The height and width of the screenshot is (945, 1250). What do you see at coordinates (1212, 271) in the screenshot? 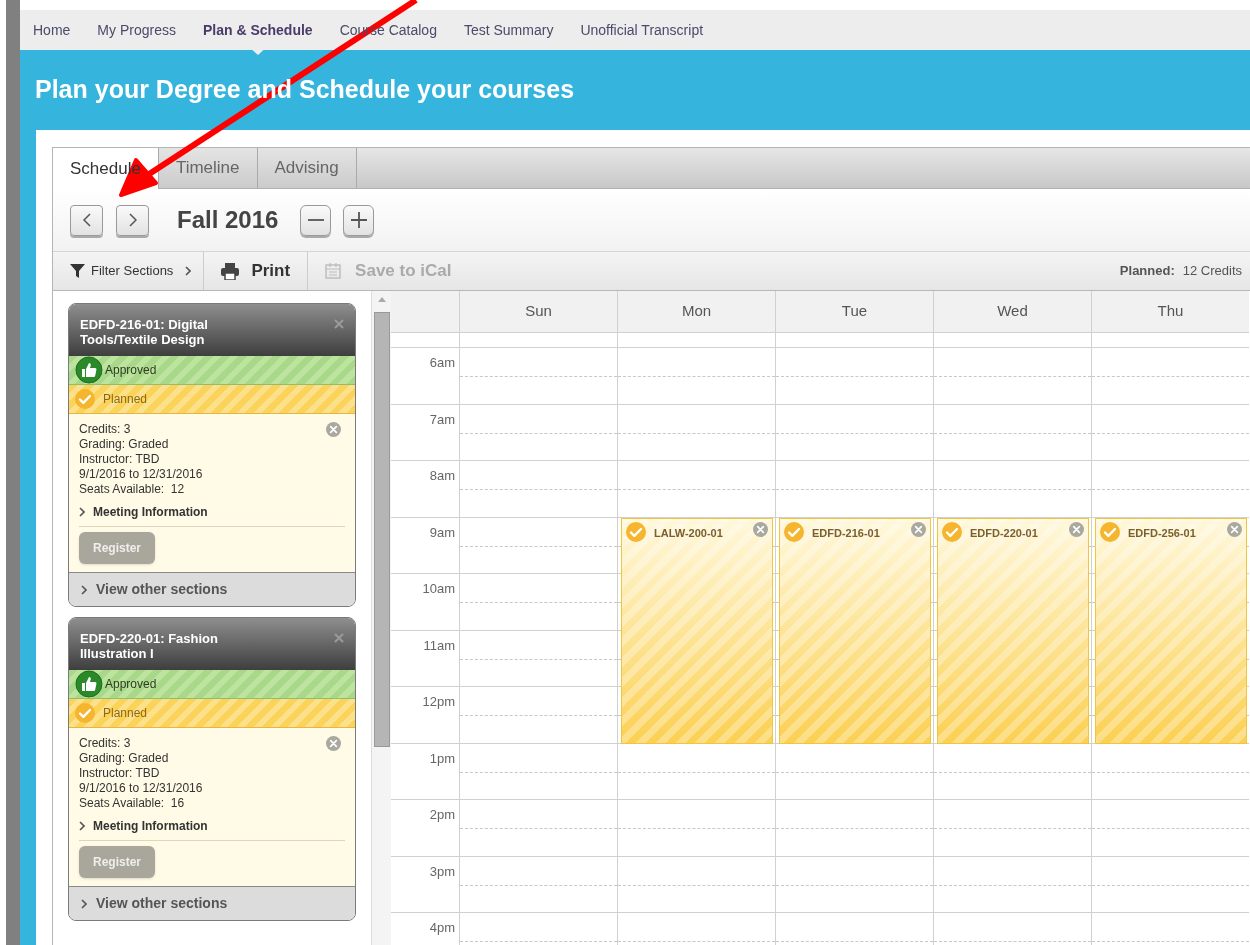
I see `planned-credits: 12 Credits` at bounding box center [1212, 271].